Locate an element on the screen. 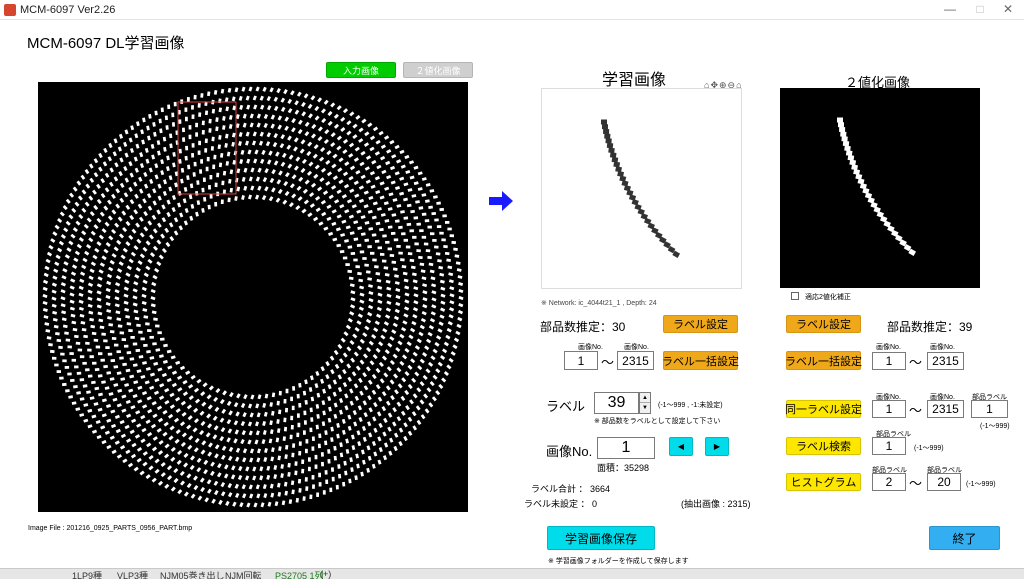 The width and height of the screenshot is (1024, 579). extracted-count-text: (抽出画像 : 2315) is located at coordinates (716, 504).